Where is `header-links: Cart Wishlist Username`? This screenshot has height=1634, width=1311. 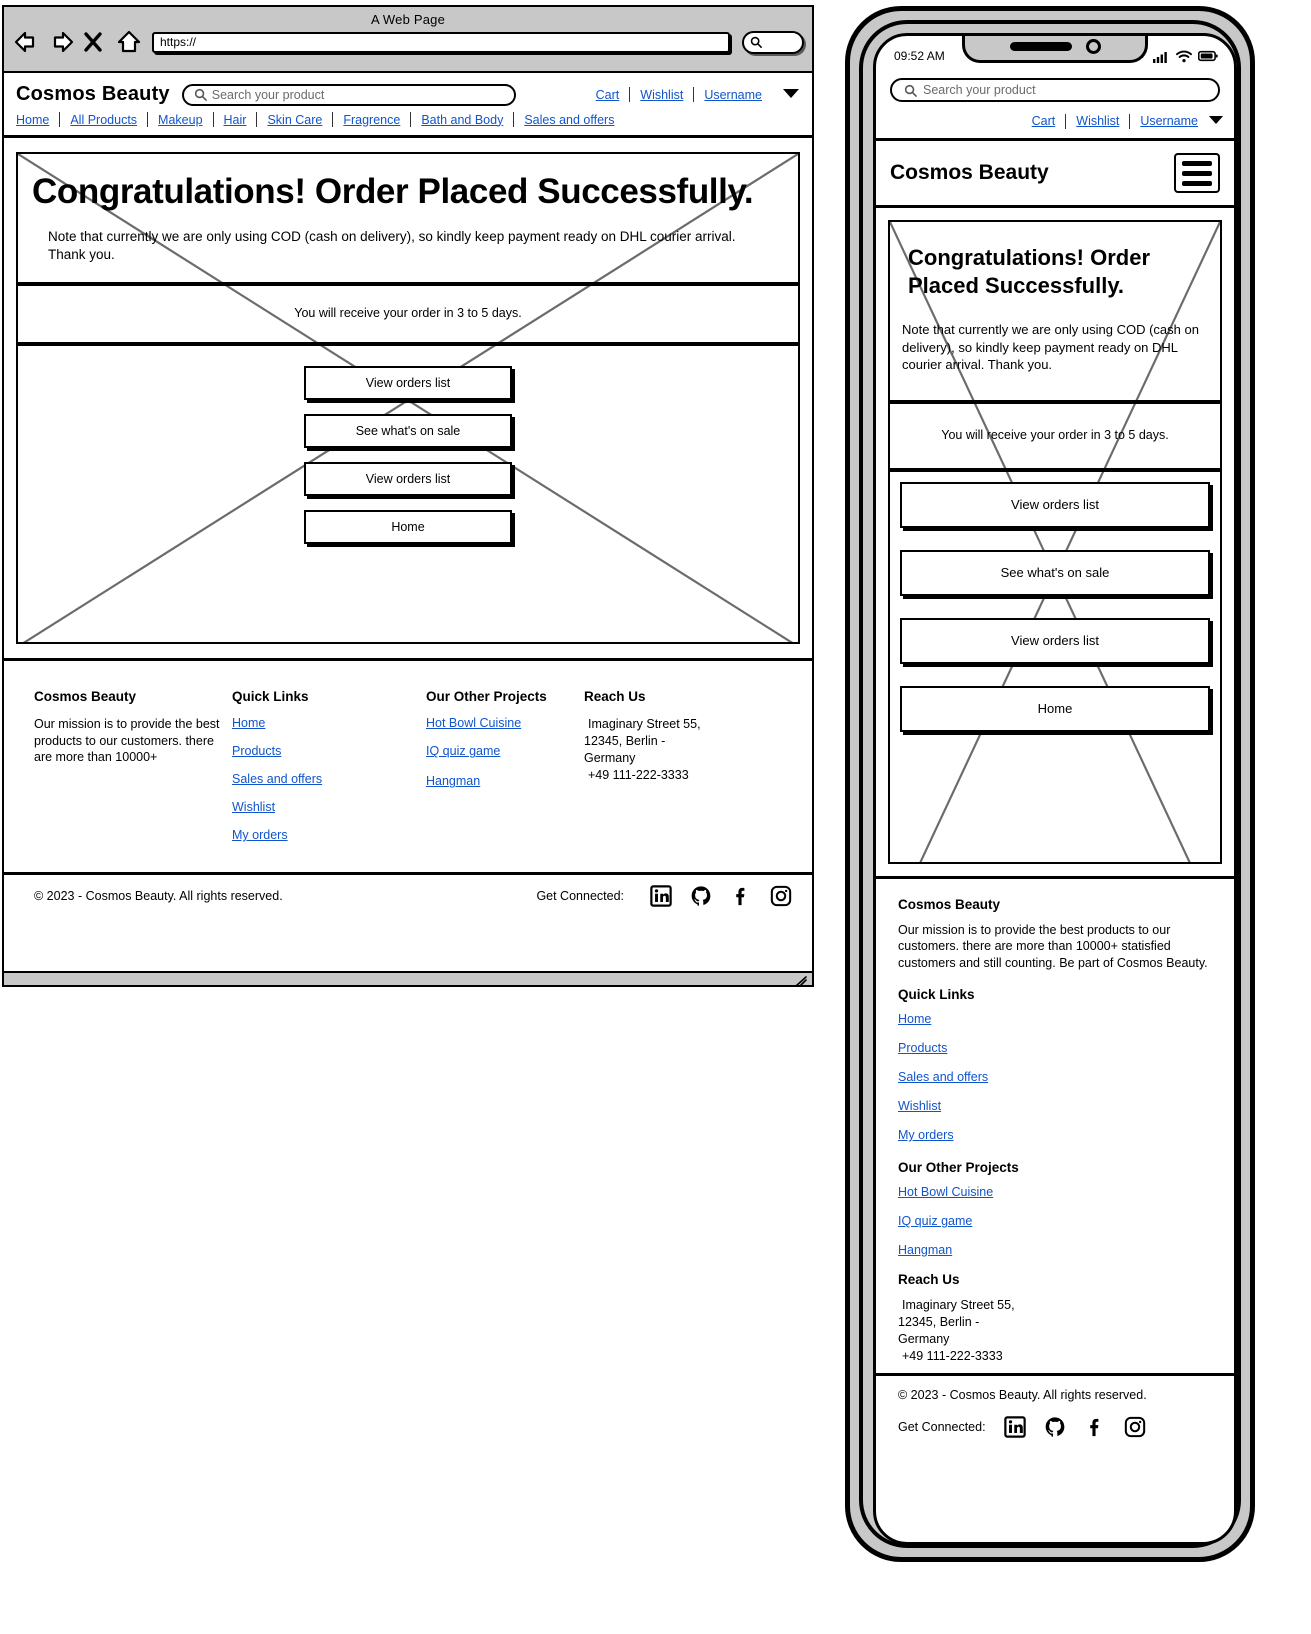 header-links: Cart Wishlist Username is located at coordinates (693, 95).